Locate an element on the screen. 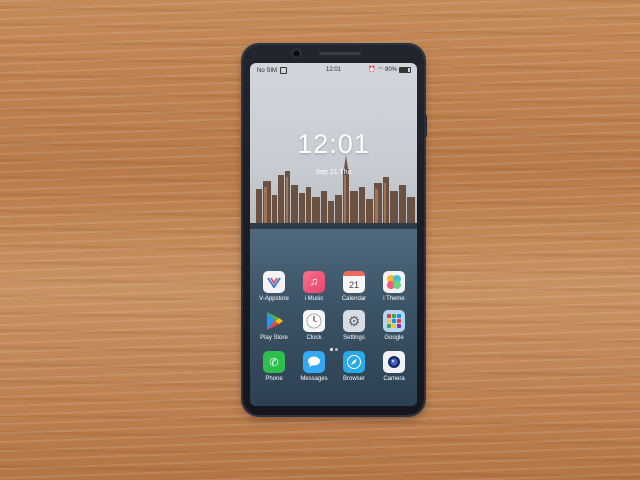  dock-phone: ✆ Phone is located at coordinates (274, 366).